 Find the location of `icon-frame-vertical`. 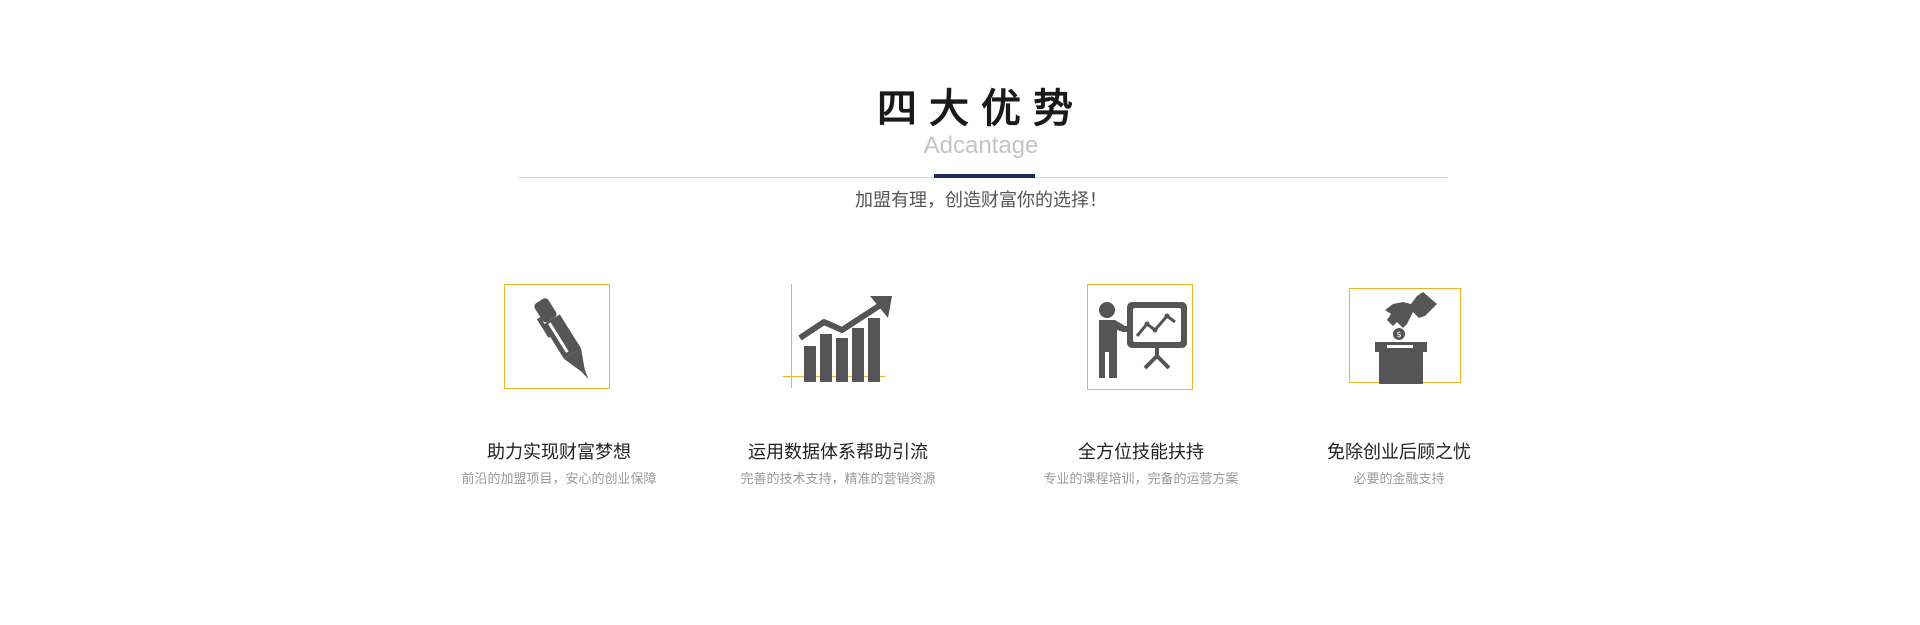

icon-frame-vertical is located at coordinates (791, 336).